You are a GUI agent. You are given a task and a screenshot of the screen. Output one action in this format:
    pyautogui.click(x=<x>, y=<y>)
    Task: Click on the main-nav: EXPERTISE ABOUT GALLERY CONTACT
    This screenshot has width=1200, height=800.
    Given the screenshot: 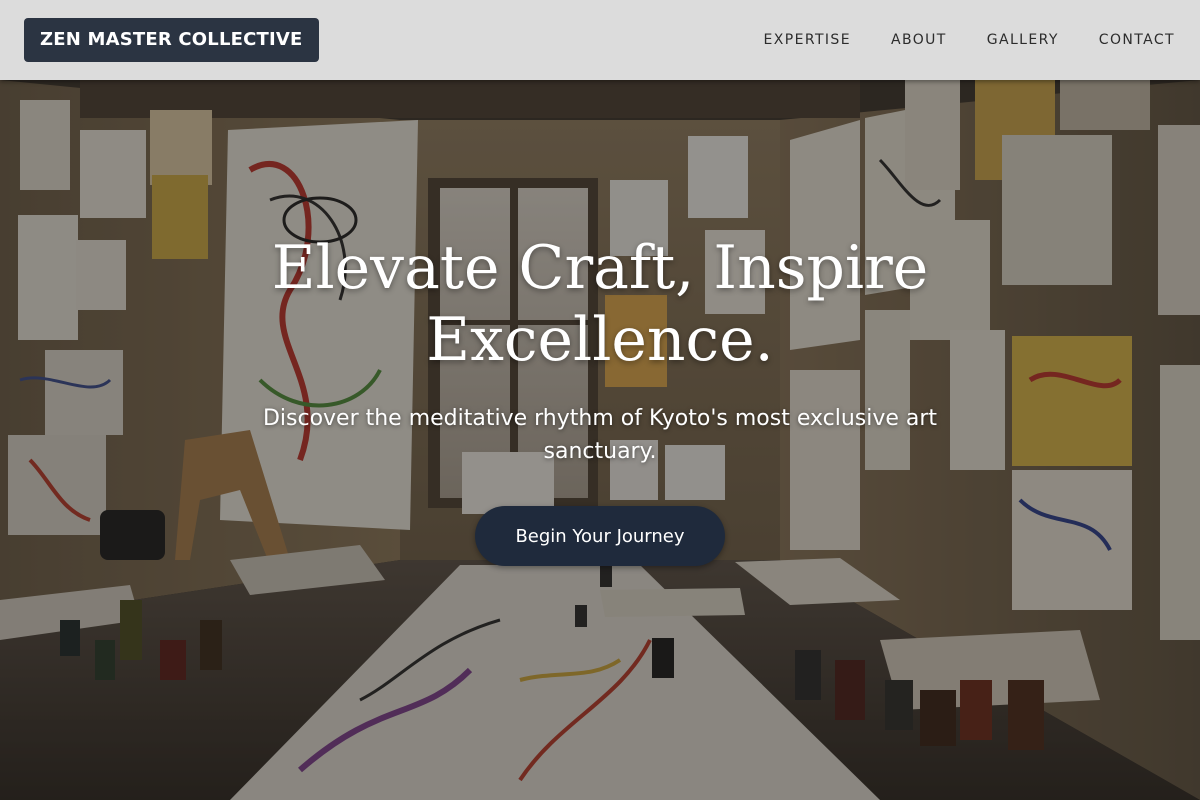 What is the action you would take?
    pyautogui.click(x=969, y=40)
    